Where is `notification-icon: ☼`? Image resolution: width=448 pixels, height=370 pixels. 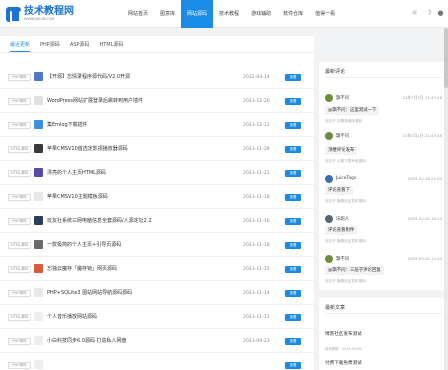 notification-icon: ☼ is located at coordinates (414, 13).